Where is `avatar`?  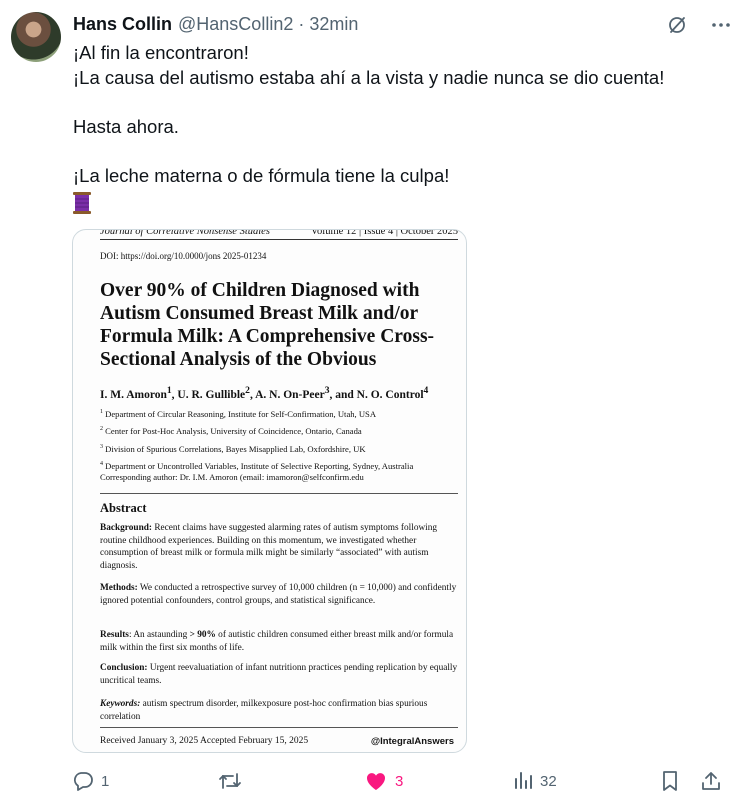 avatar is located at coordinates (36, 37).